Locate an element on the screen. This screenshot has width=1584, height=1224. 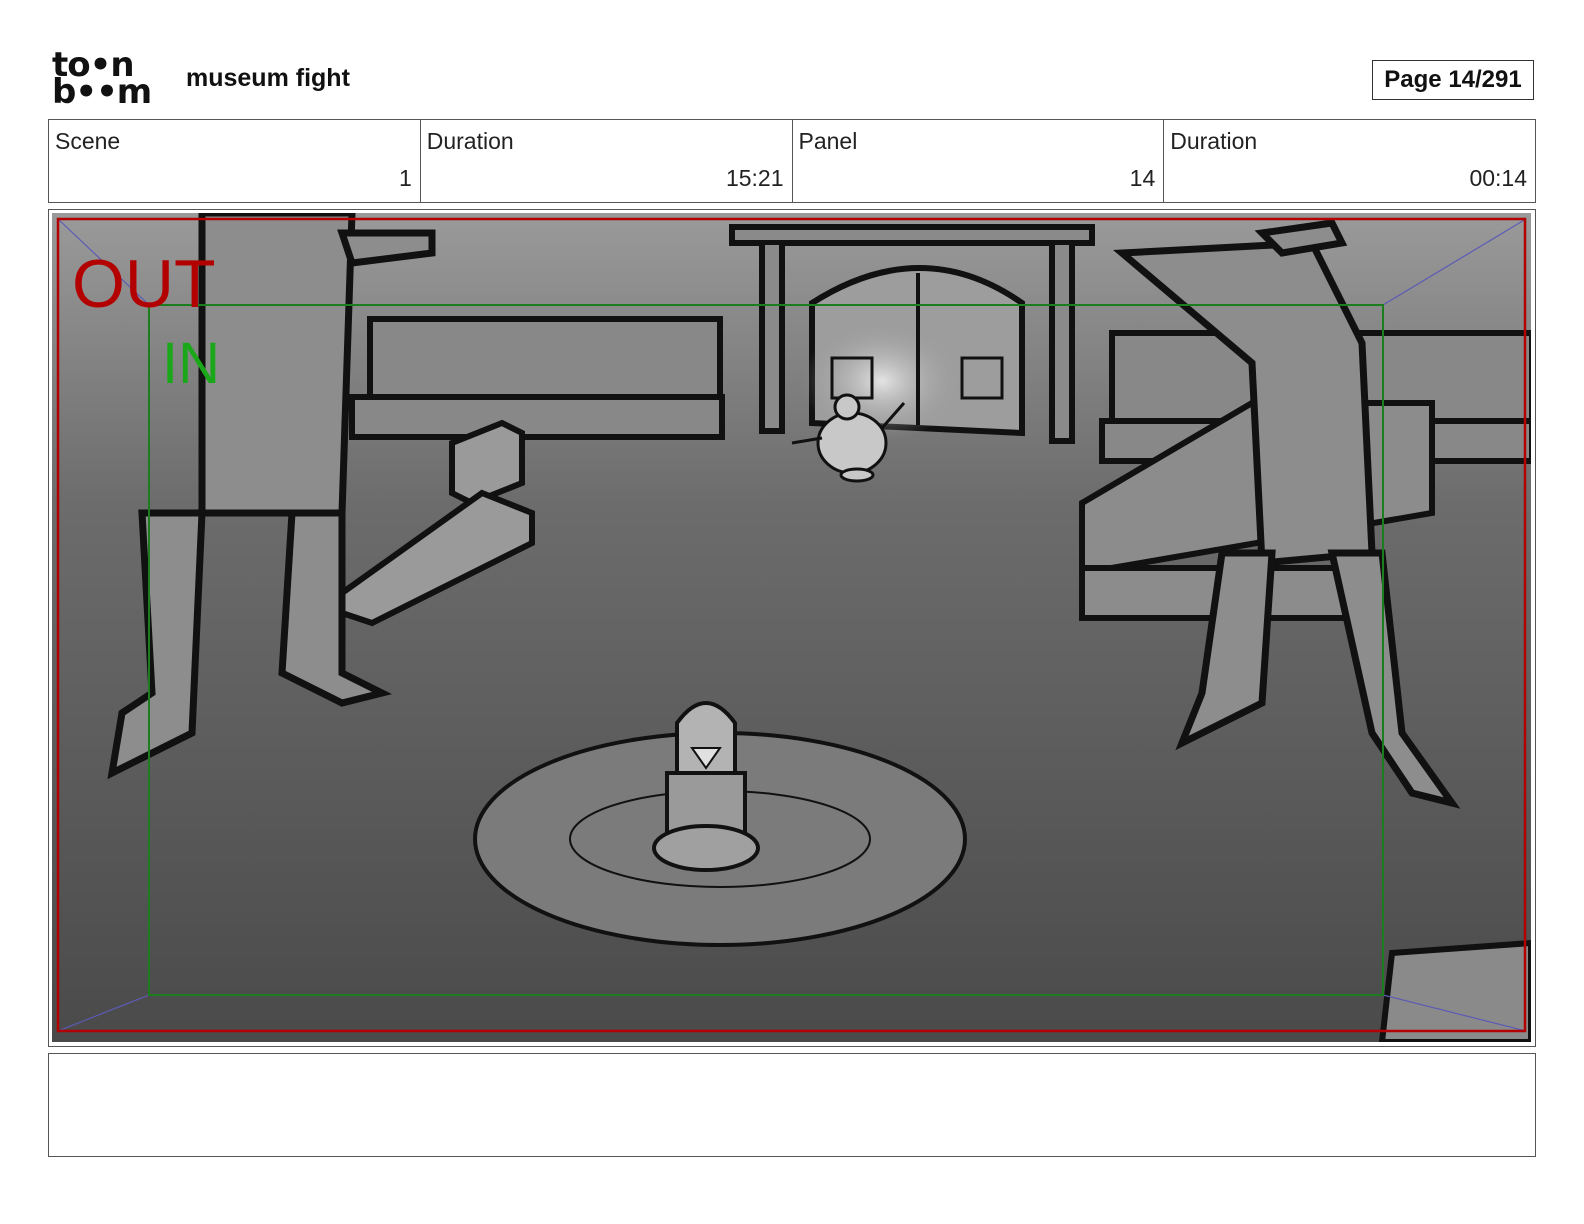
panel-label: Panel is located at coordinates (828, 141).